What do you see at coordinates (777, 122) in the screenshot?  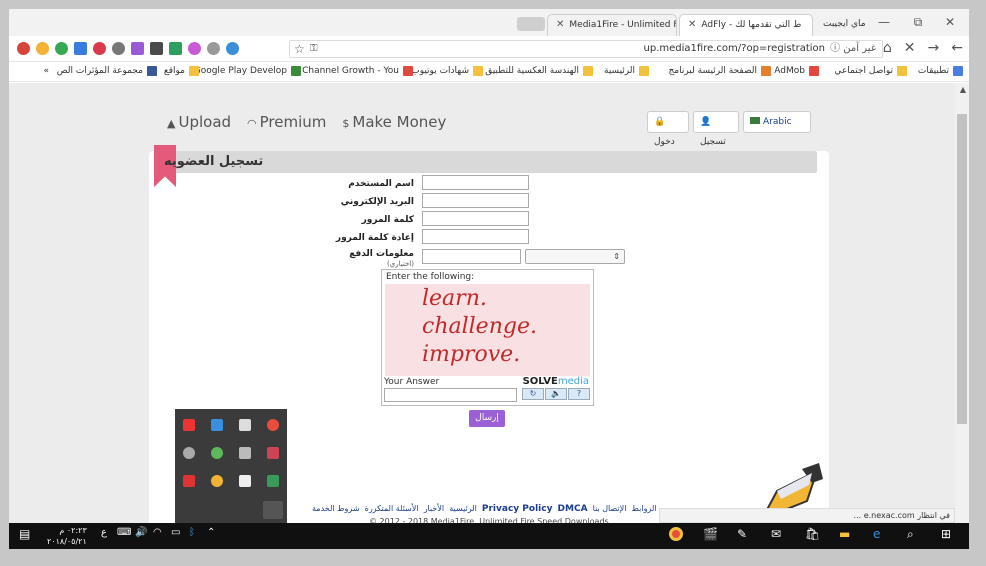 I see `language-button: Arabic` at bounding box center [777, 122].